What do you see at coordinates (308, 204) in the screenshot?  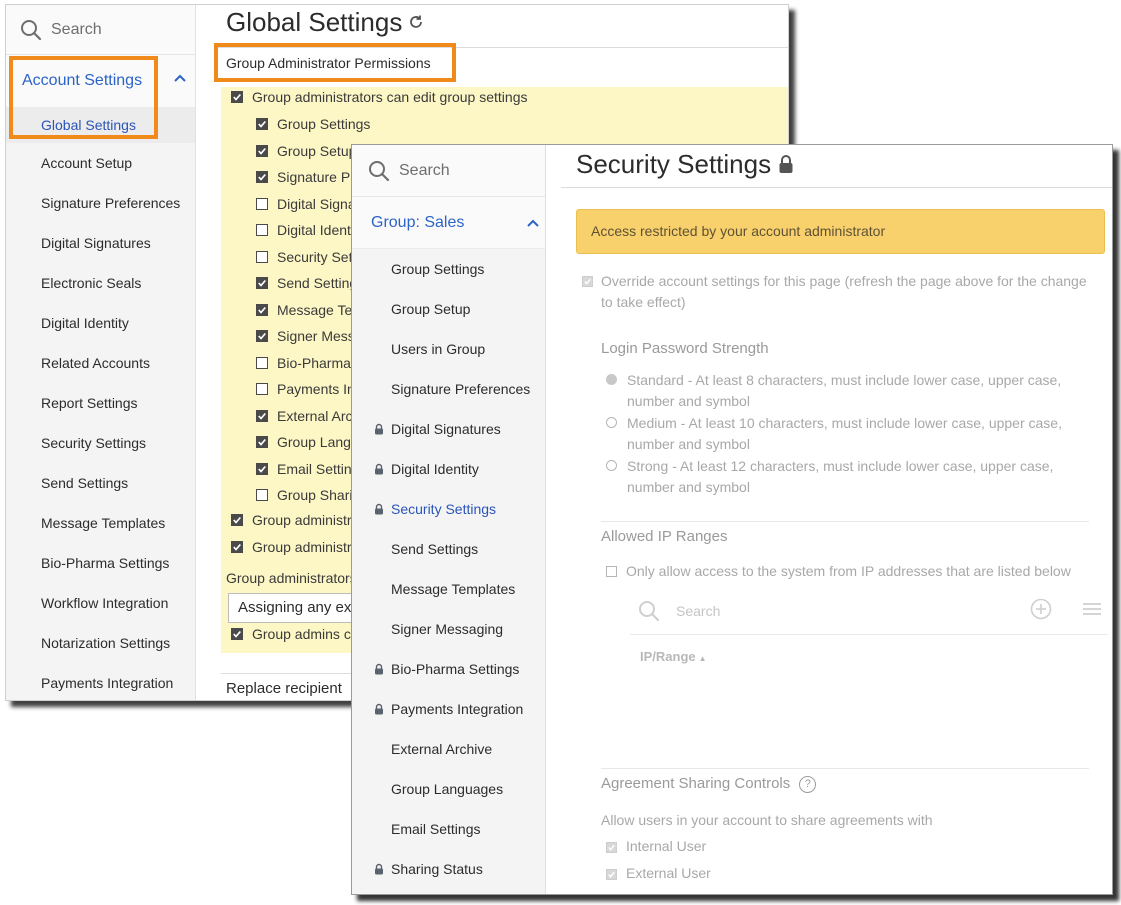 I see `permission-checkbox: Digital Signat` at bounding box center [308, 204].